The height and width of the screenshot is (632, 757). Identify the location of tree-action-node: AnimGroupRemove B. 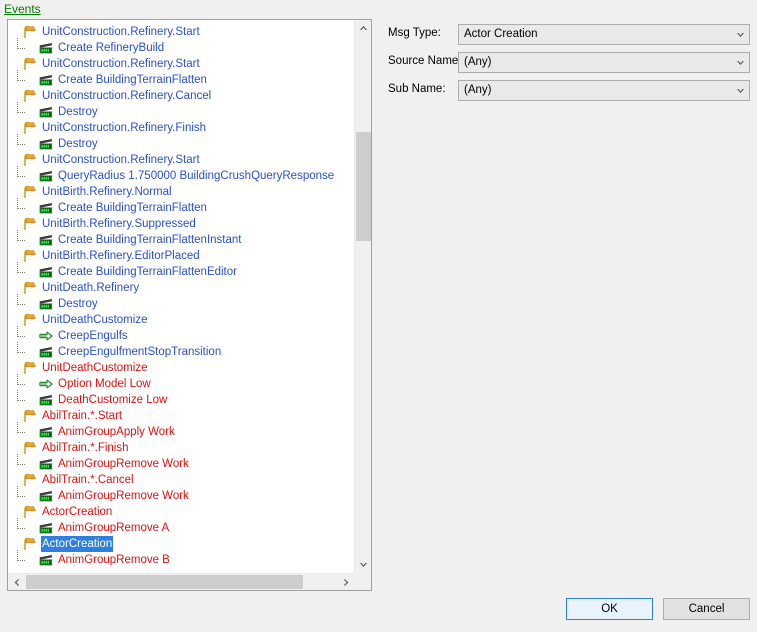
(181, 559).